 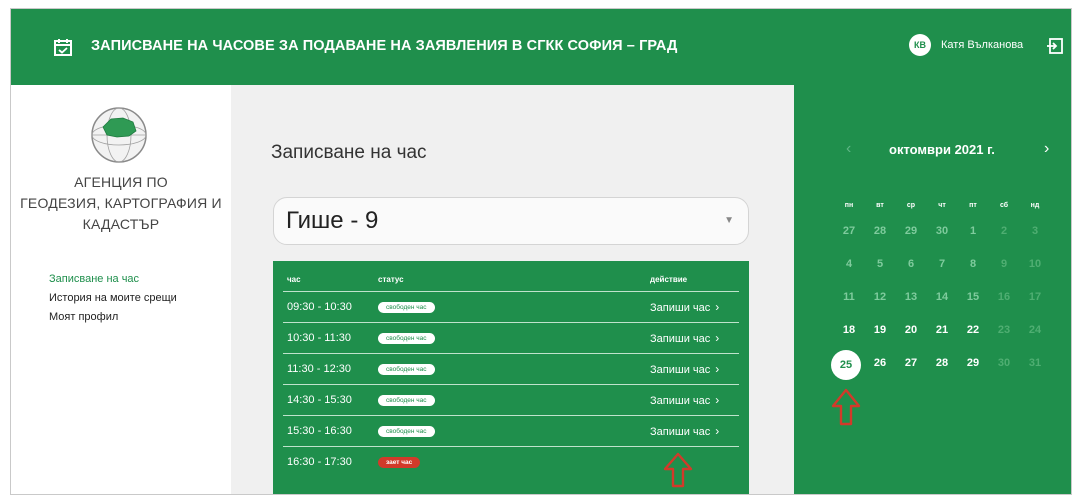 What do you see at coordinates (1035, 205) in the screenshot?
I see `weekday-label: нд` at bounding box center [1035, 205].